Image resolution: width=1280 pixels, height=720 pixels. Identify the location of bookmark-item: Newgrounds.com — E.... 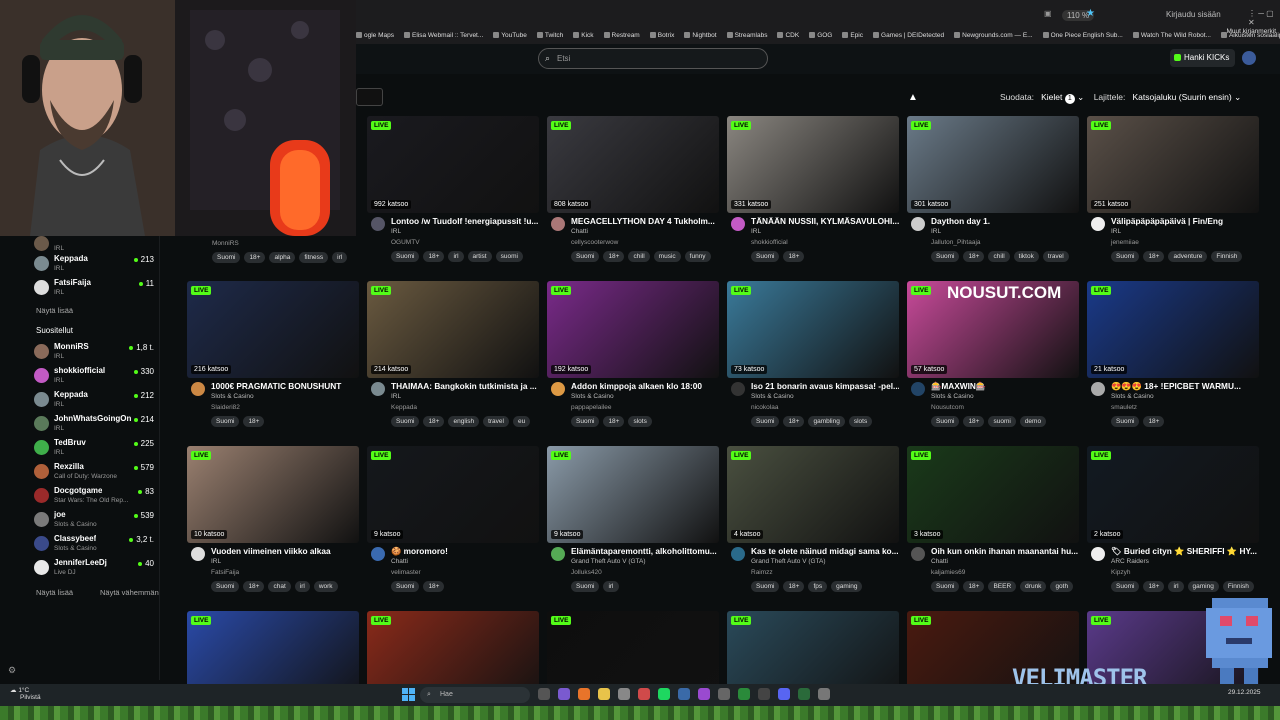
(993, 35).